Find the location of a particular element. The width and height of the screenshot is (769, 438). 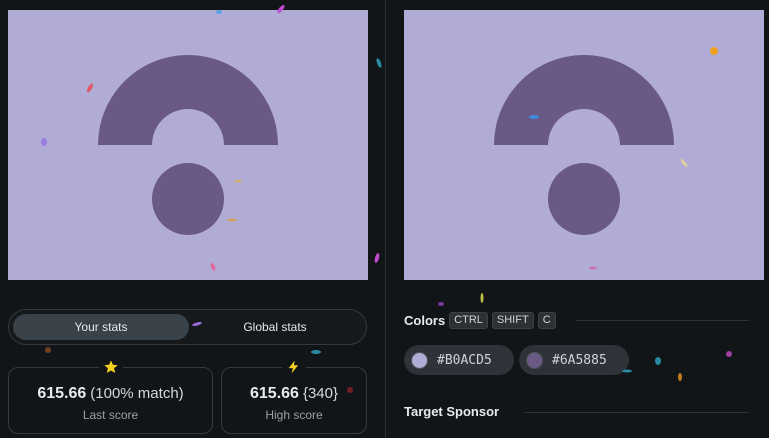

sponsor-divider is located at coordinates (636, 412).